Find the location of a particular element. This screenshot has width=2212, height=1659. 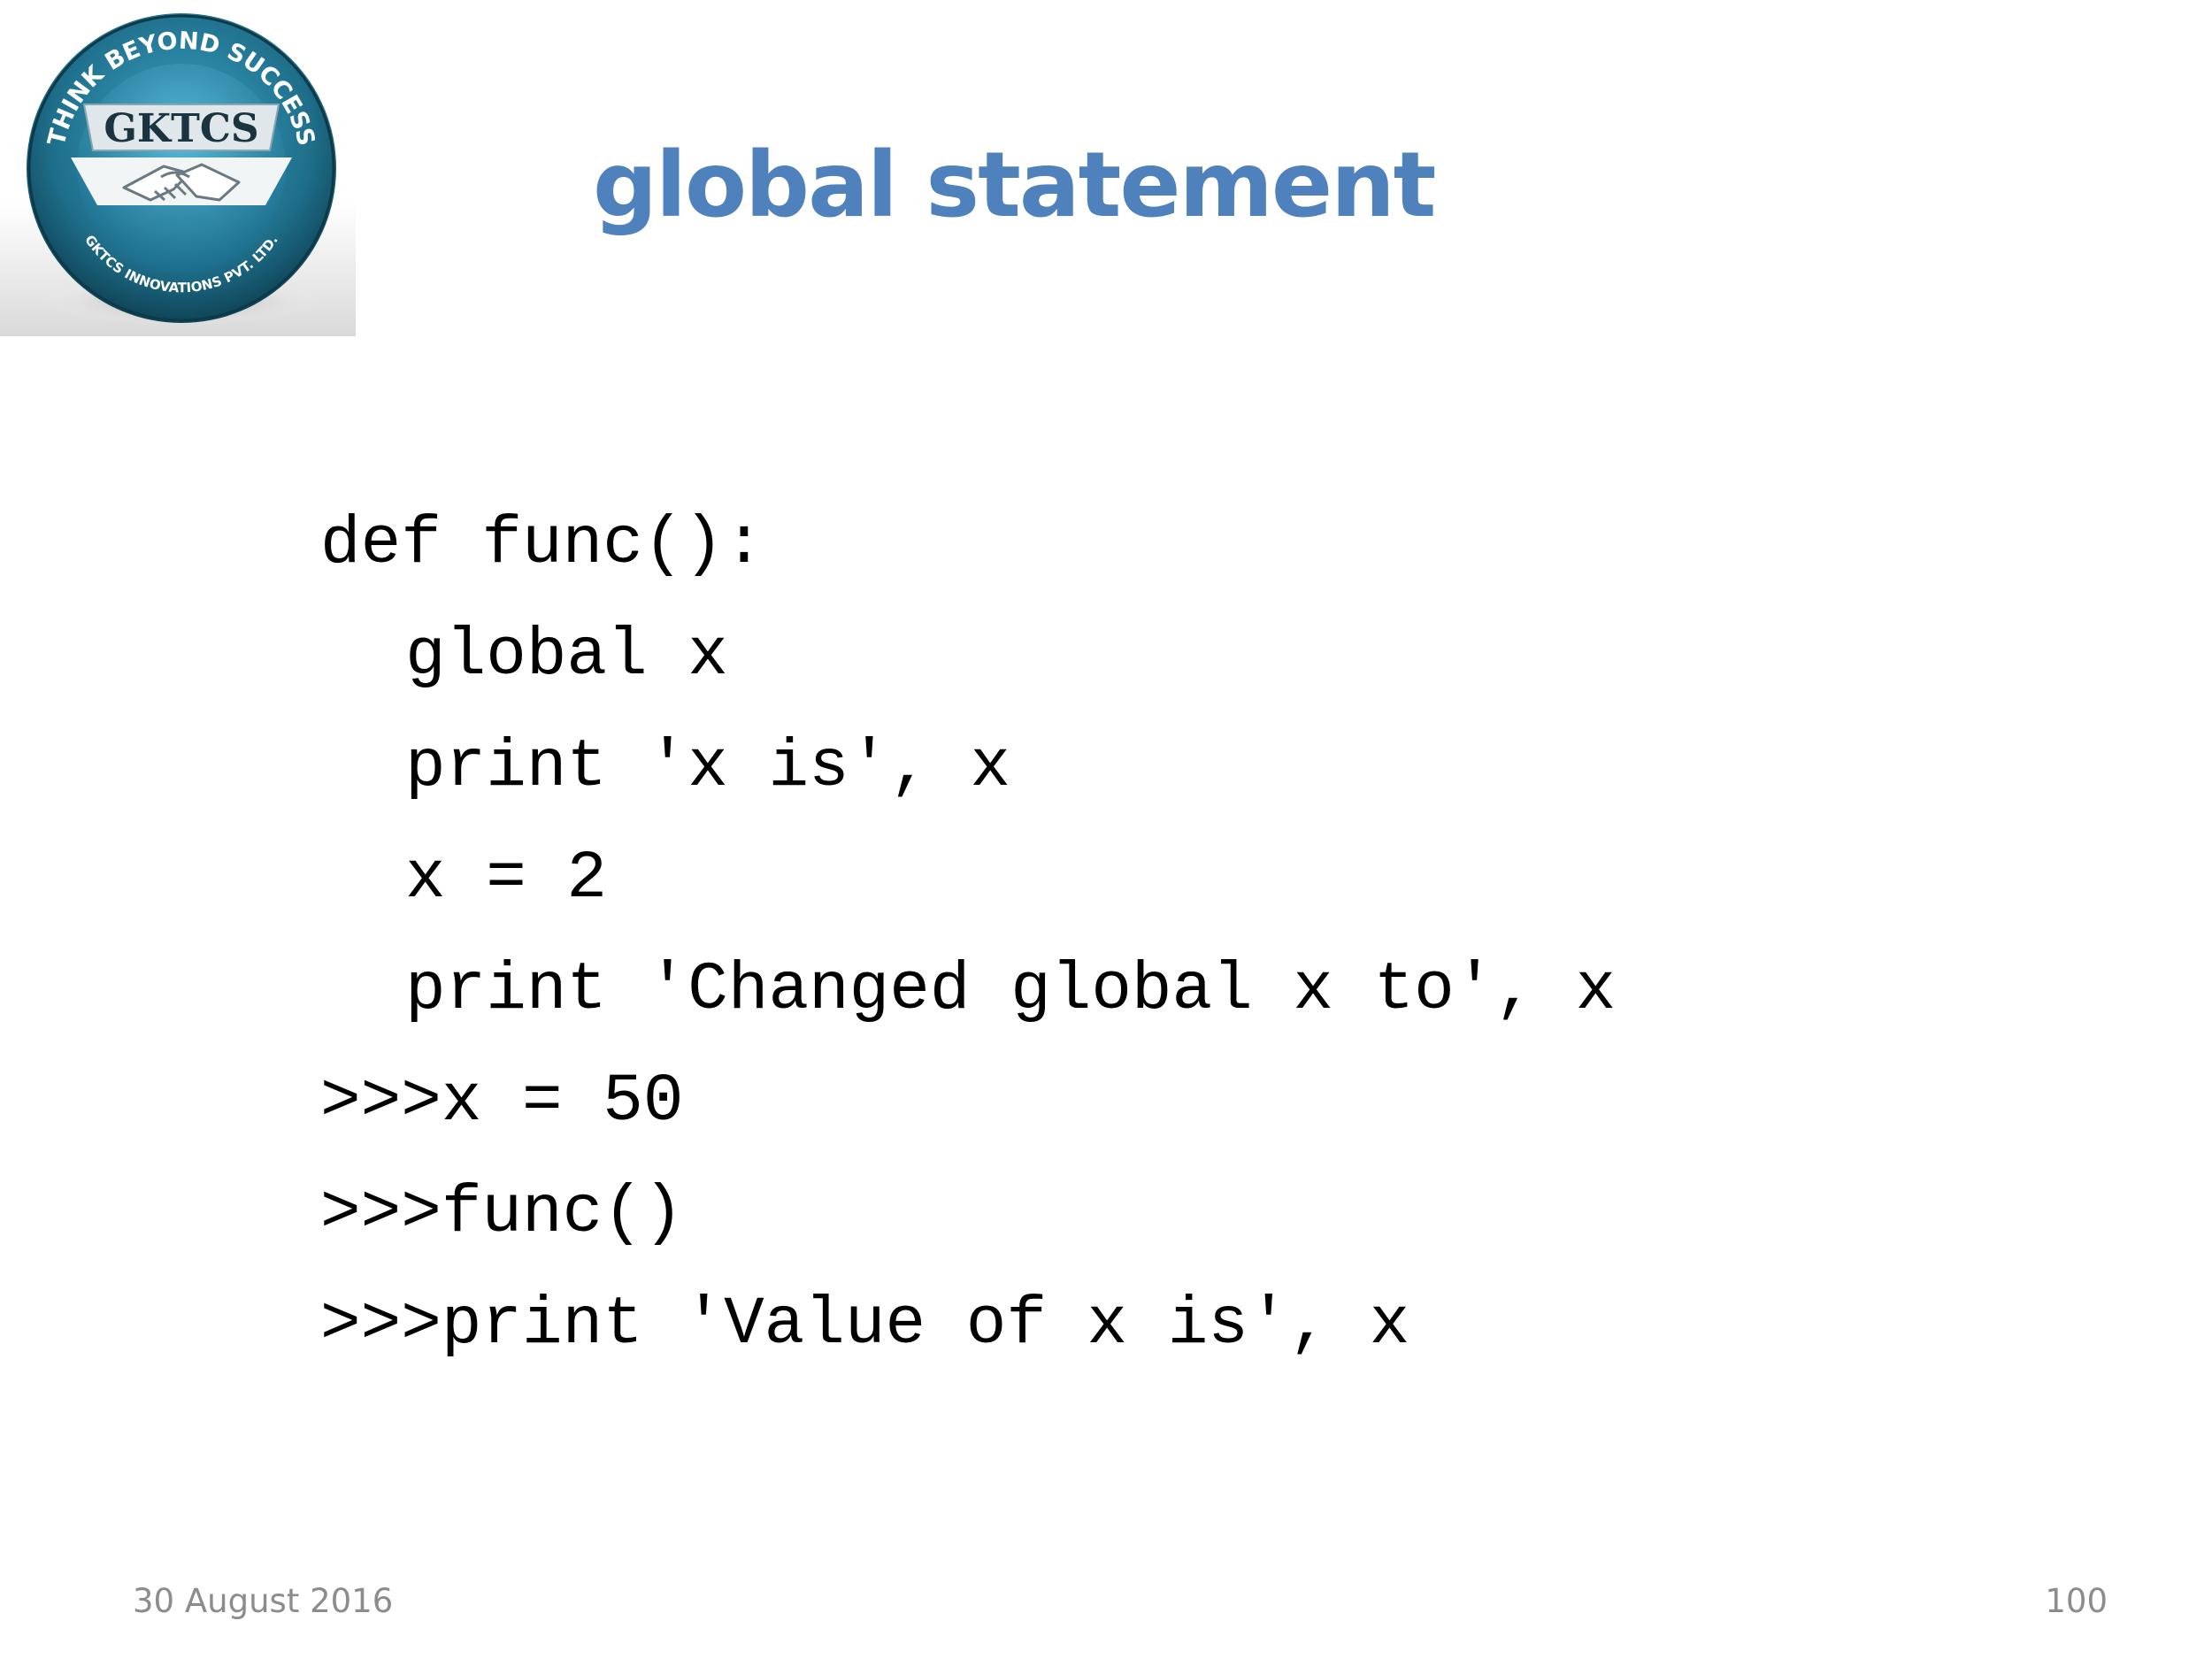

logo-name: GKTCS is located at coordinates (181, 128).